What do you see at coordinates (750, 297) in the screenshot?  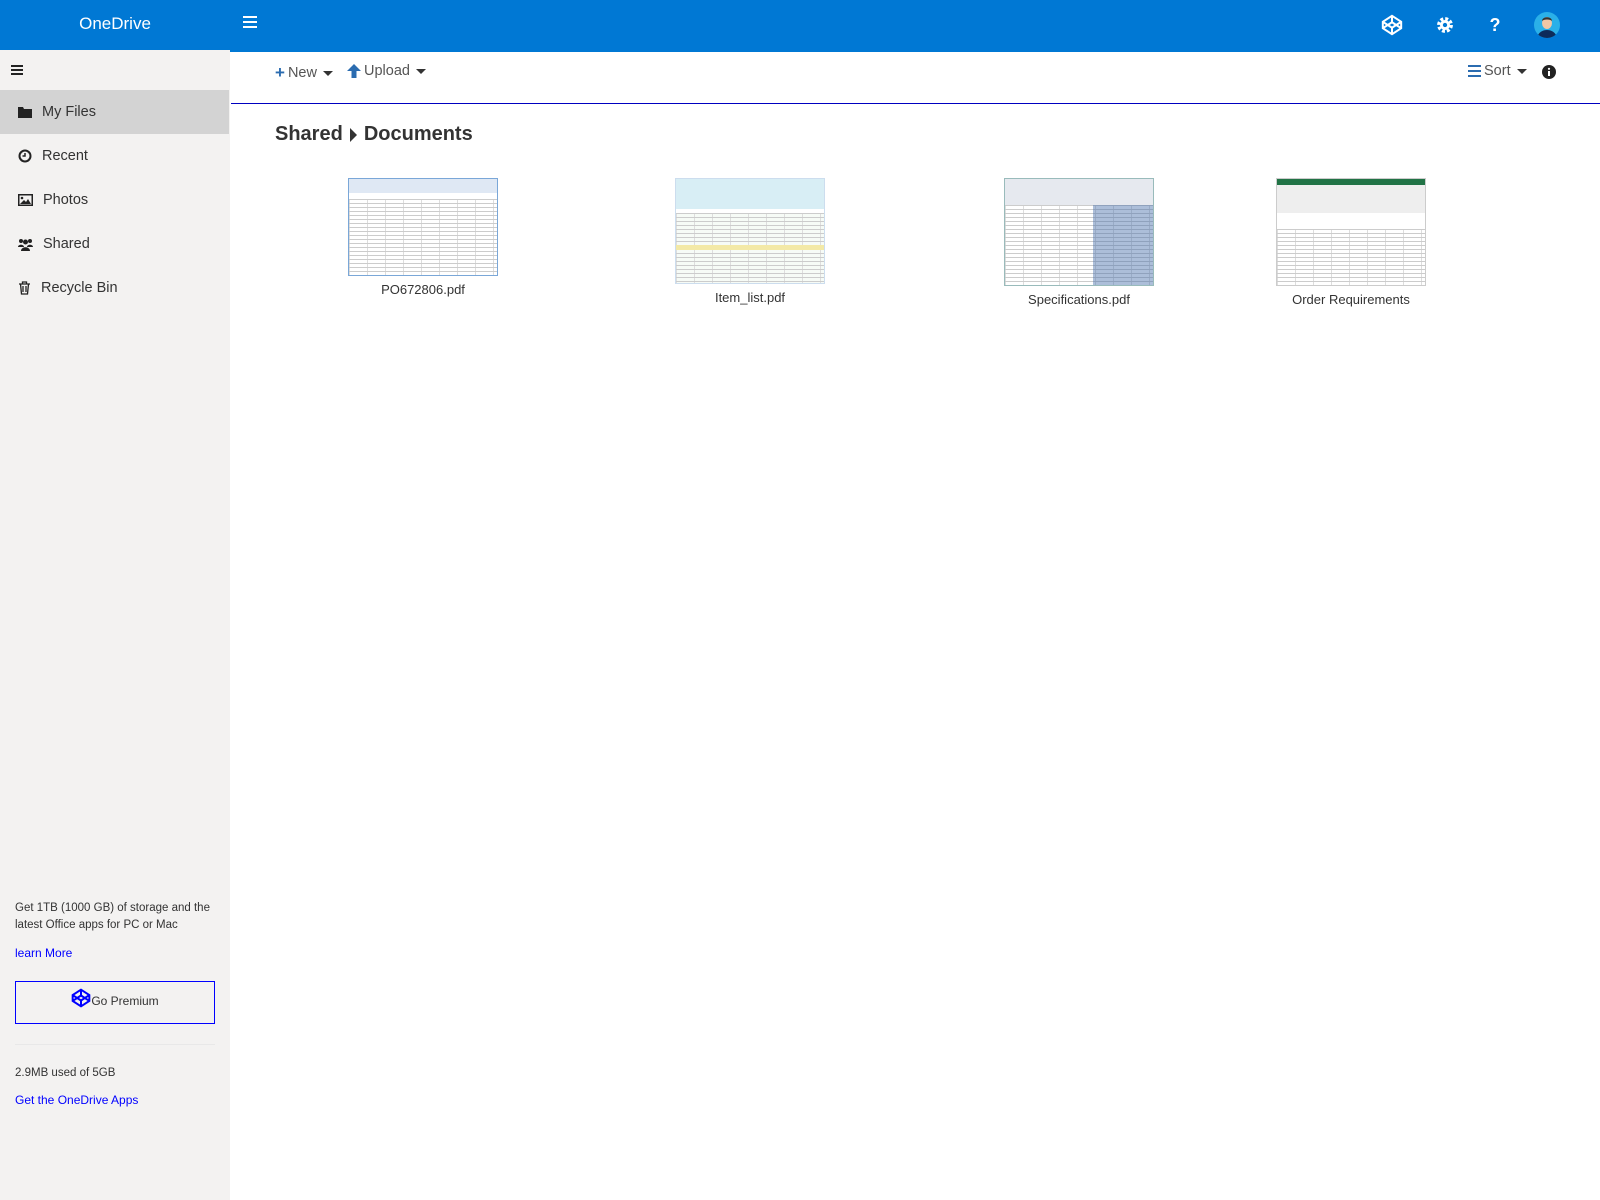 I see `file-name: Item_list.pdf` at bounding box center [750, 297].